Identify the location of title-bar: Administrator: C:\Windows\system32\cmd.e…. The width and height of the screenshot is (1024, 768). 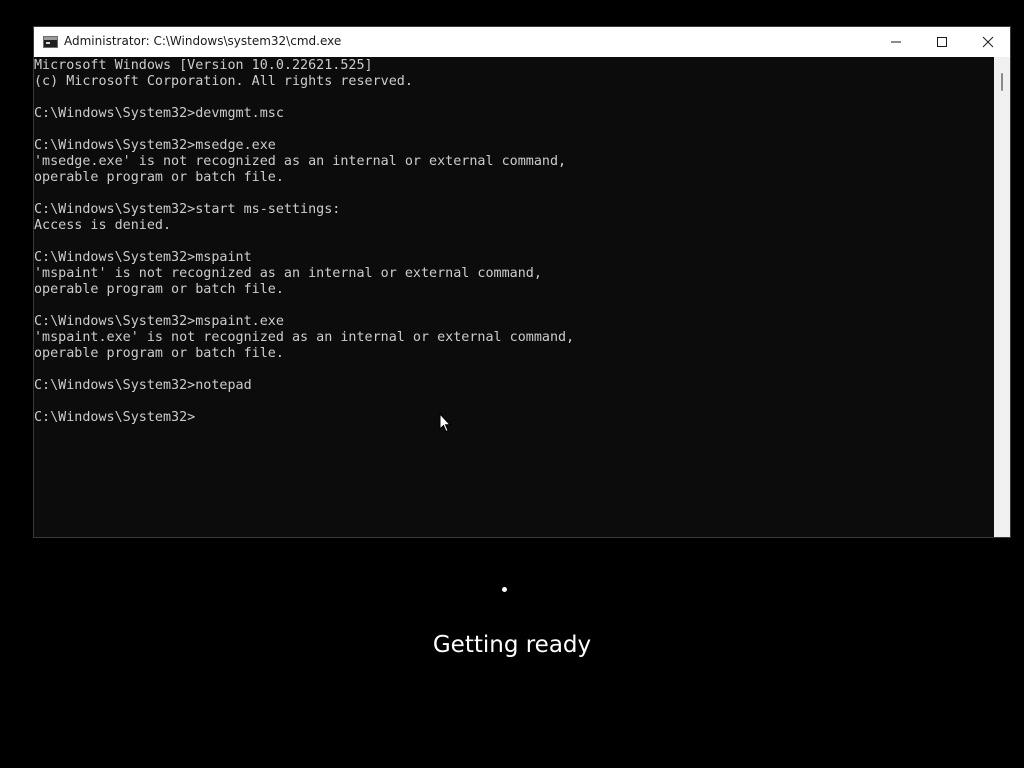
(522, 42).